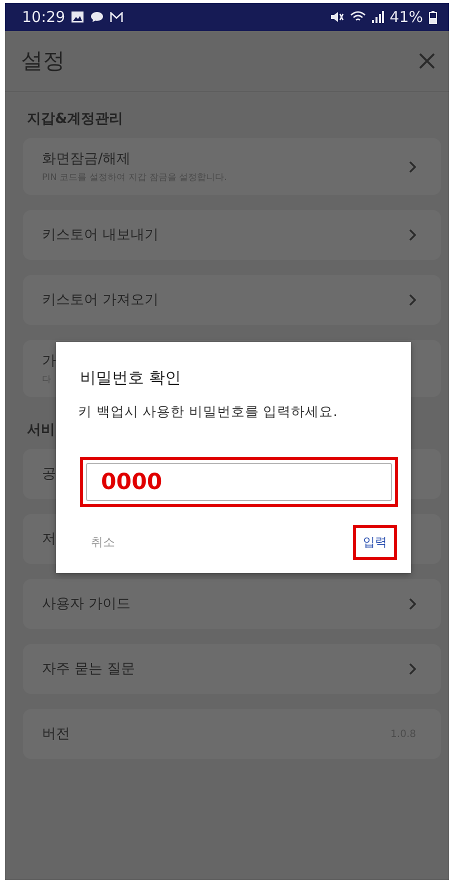 The image size is (455, 886). Describe the element at coordinates (208, 412) in the screenshot. I see `dialog-message: 키 백업시 사용한 비밀번호를 입력하세요.` at that location.